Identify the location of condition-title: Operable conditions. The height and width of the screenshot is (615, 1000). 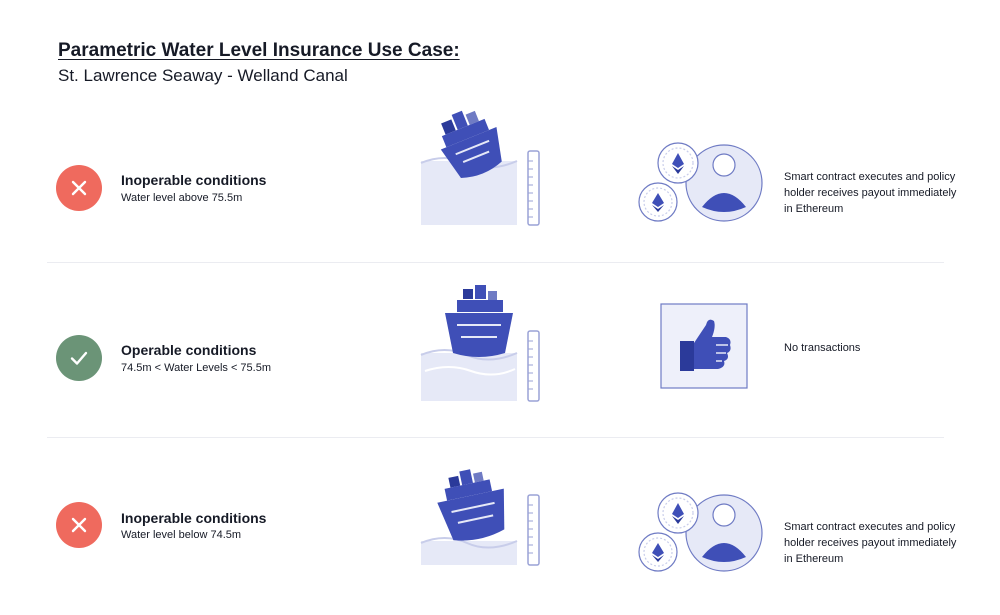
(189, 350).